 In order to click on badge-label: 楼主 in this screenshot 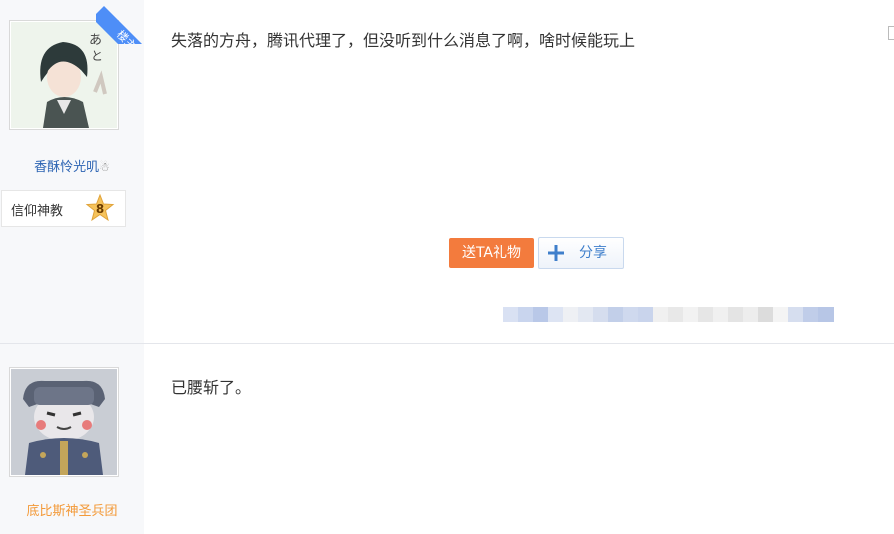, I will do `click(121, 25)`.